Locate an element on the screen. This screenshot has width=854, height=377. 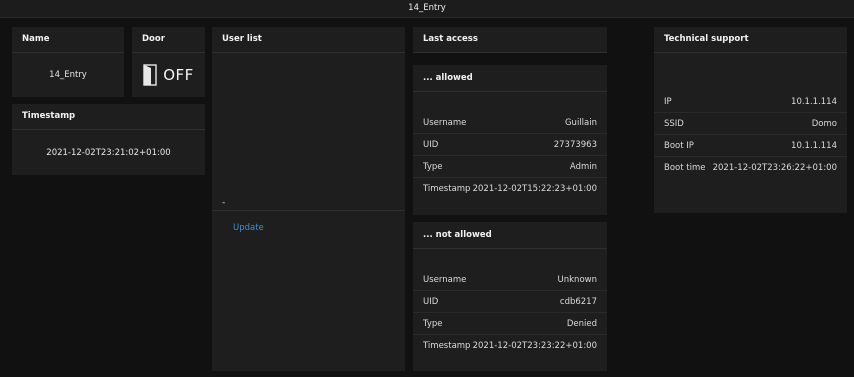
tech-boot-time-row: Boot time 2021-12-02T23:26:22+01:00 is located at coordinates (750, 167).